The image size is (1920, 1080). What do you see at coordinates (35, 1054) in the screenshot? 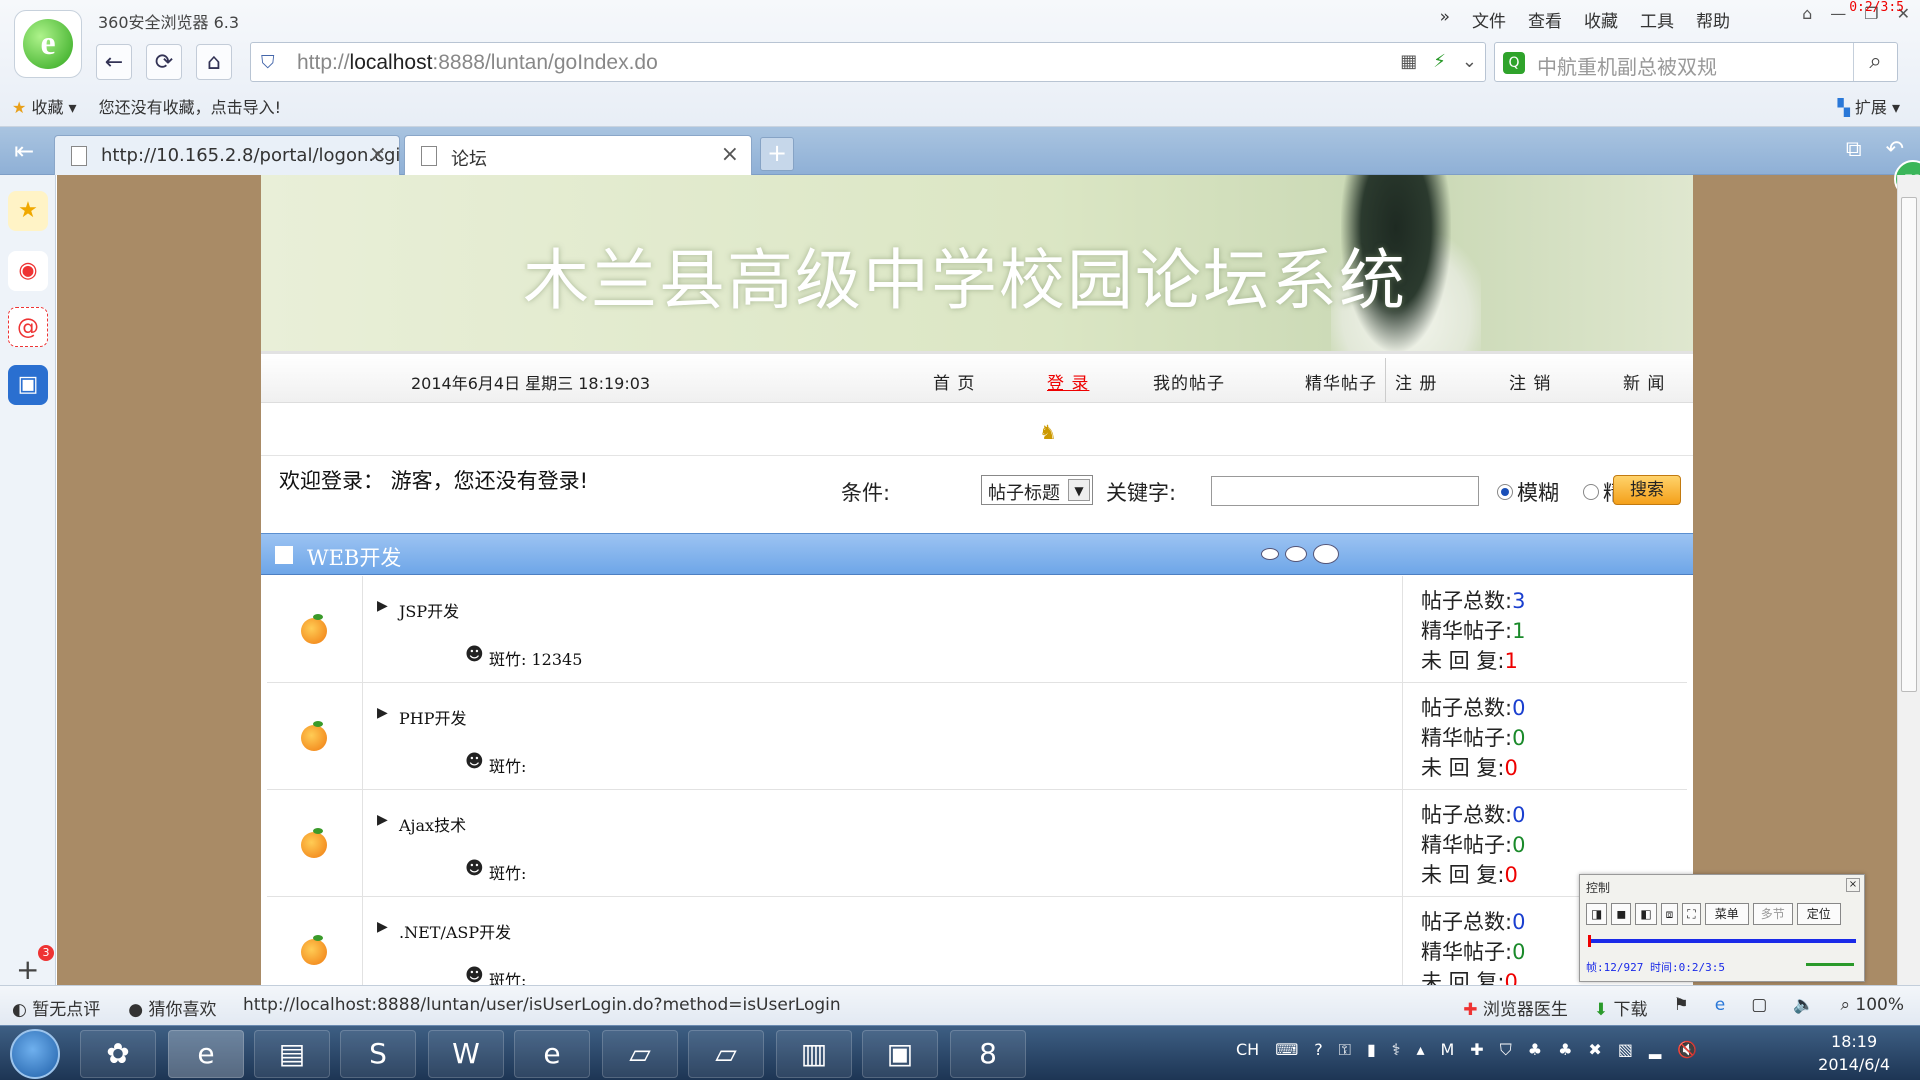
I see `start-button` at bounding box center [35, 1054].